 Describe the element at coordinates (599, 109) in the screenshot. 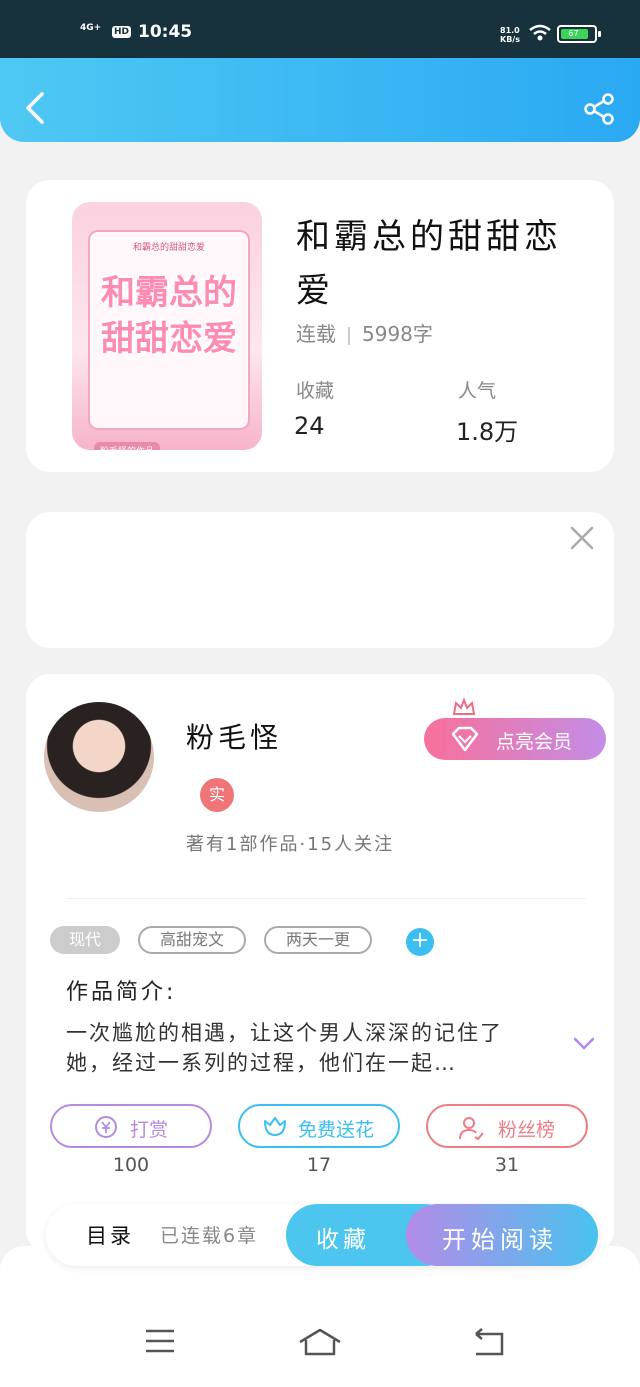

I see `share-icon` at that location.